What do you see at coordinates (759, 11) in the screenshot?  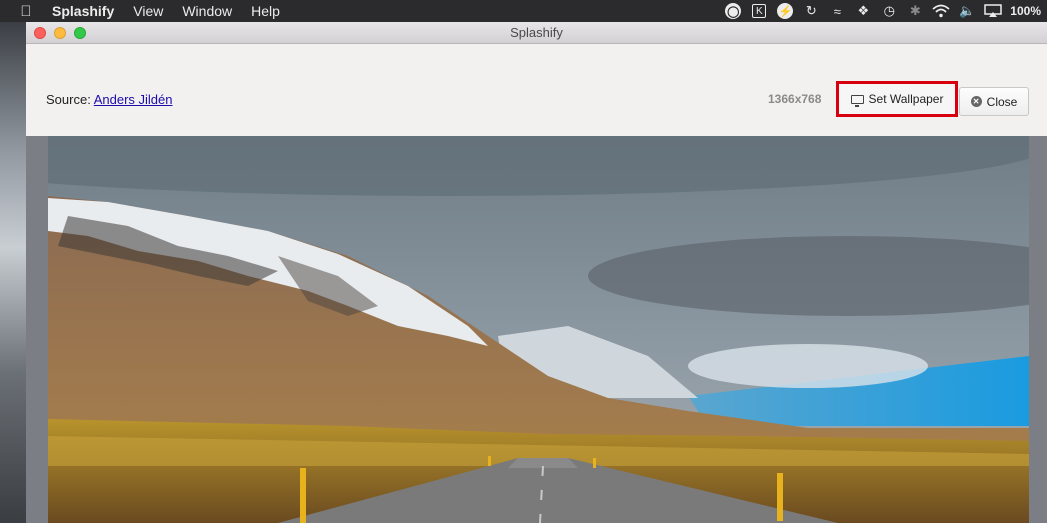 I see `app-k-icon: K` at bounding box center [759, 11].